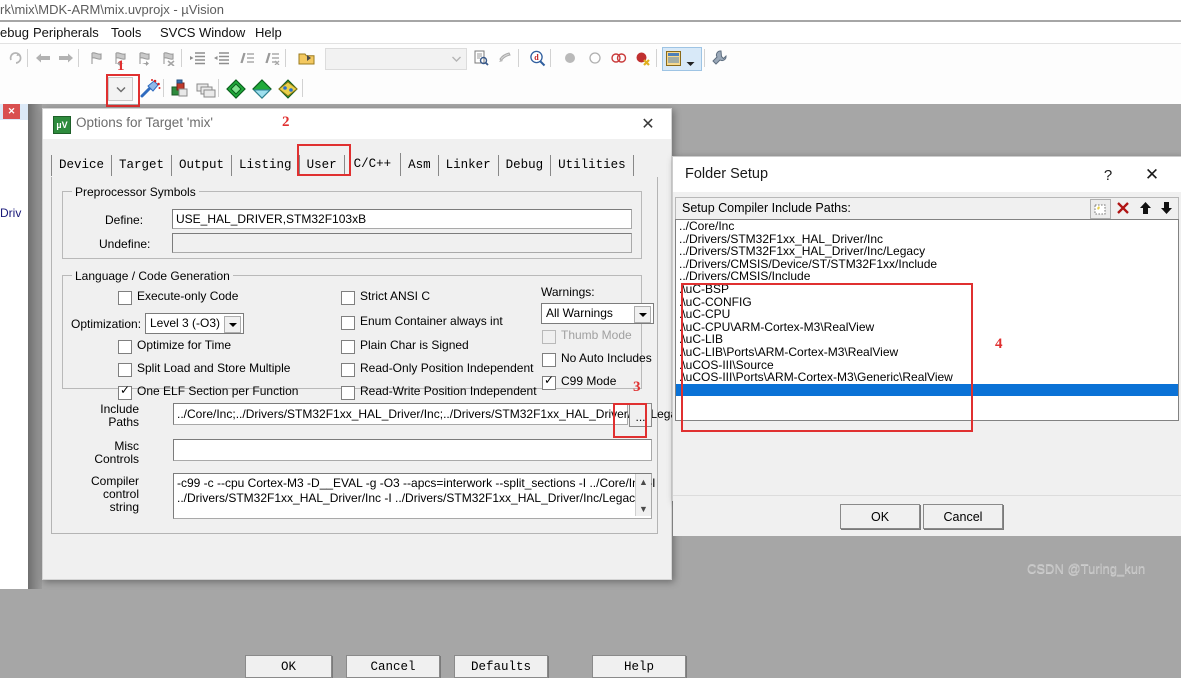 The width and height of the screenshot is (1181, 678). What do you see at coordinates (322, 165) in the screenshot?
I see `tab-user: User` at bounding box center [322, 165].